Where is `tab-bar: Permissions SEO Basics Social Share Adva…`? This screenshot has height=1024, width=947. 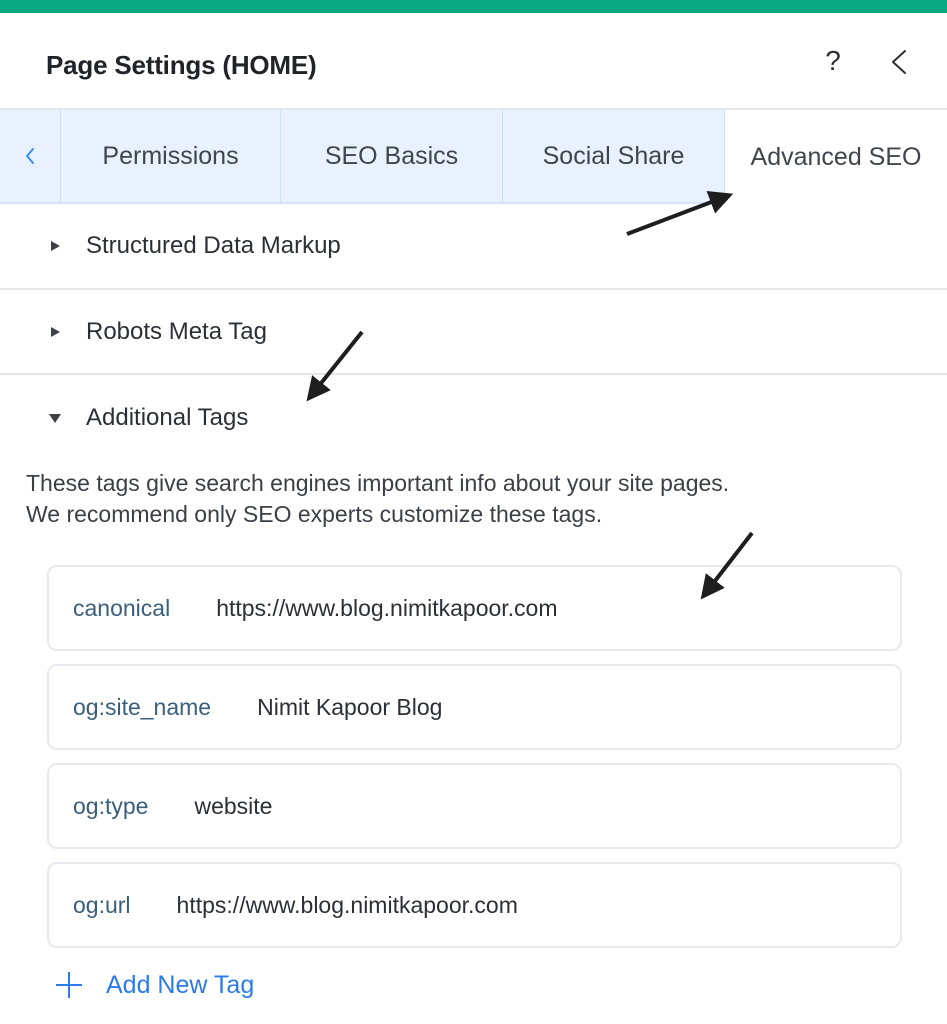 tab-bar: Permissions SEO Basics Social Share Adva… is located at coordinates (473, 156).